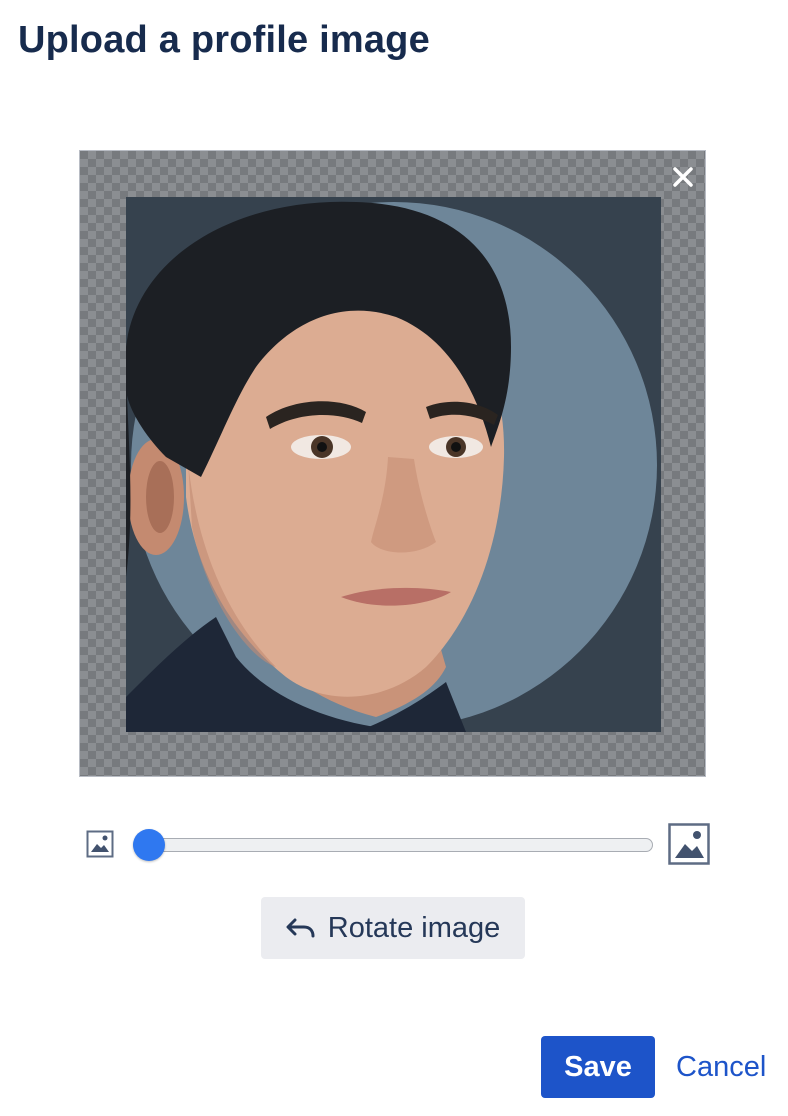 The width and height of the screenshot is (788, 1116). What do you see at coordinates (414, 927) in the screenshot?
I see `rotate-image-label: Rotate image` at bounding box center [414, 927].